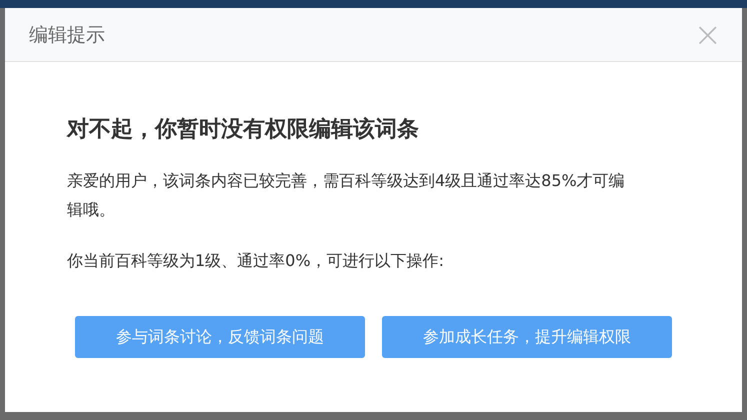  Describe the element at coordinates (527, 337) in the screenshot. I see `action-button: 参加成长任务，提升编辑权限` at that location.